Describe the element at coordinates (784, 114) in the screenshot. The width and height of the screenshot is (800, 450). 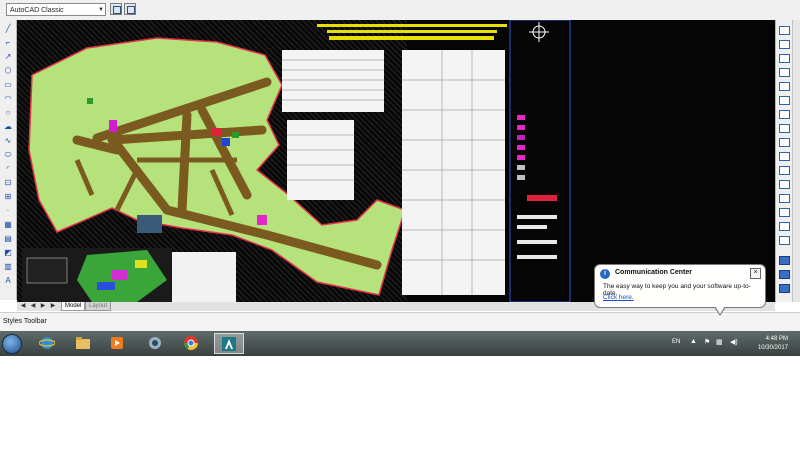
I see `rotate-icon` at that location.